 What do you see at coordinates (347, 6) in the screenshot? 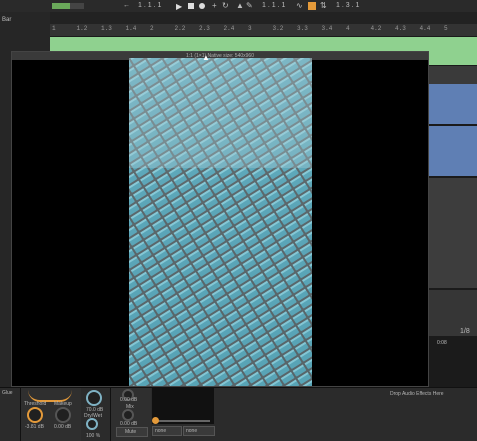
I see `loop-end-readout: 1 . 3 . 1` at bounding box center [347, 6].